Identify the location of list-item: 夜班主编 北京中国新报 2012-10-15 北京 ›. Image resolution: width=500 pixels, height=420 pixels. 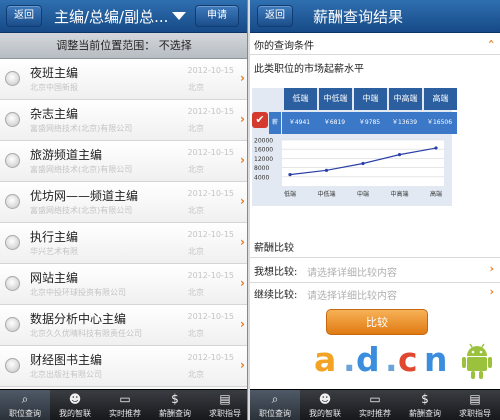
(123, 79).